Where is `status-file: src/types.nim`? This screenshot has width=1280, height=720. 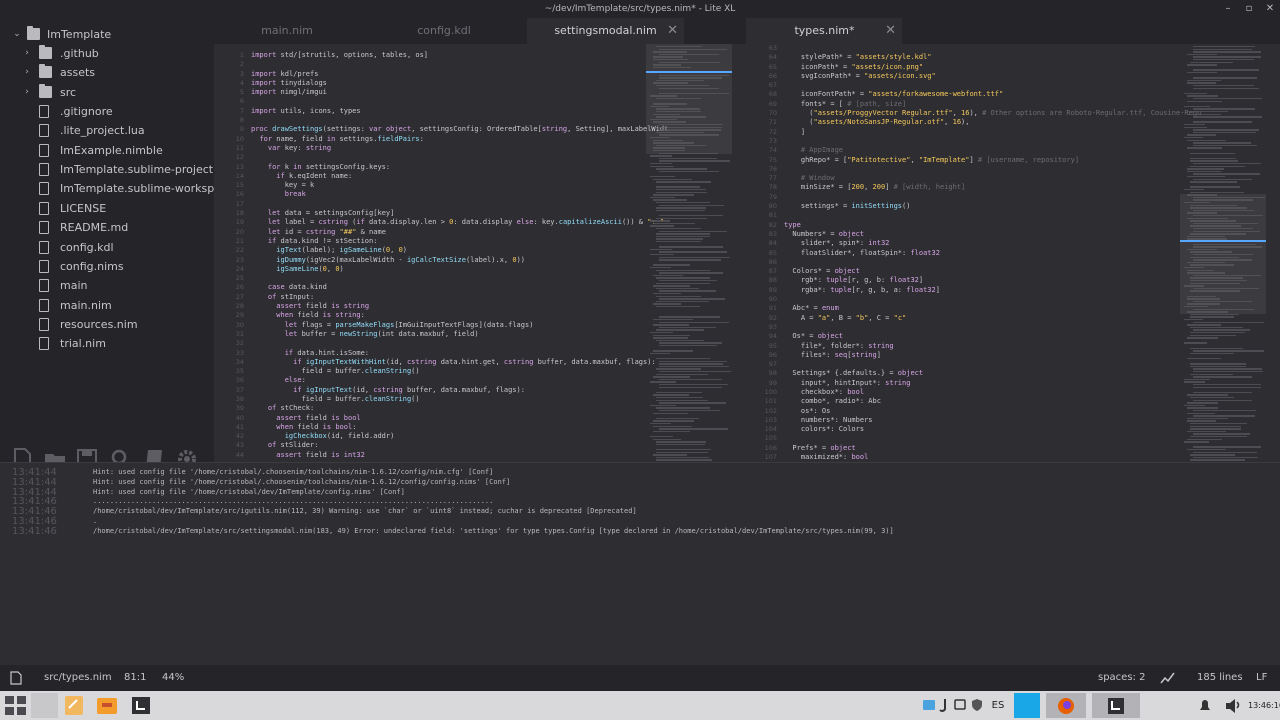
status-file: src/types.nim is located at coordinates (78, 678).